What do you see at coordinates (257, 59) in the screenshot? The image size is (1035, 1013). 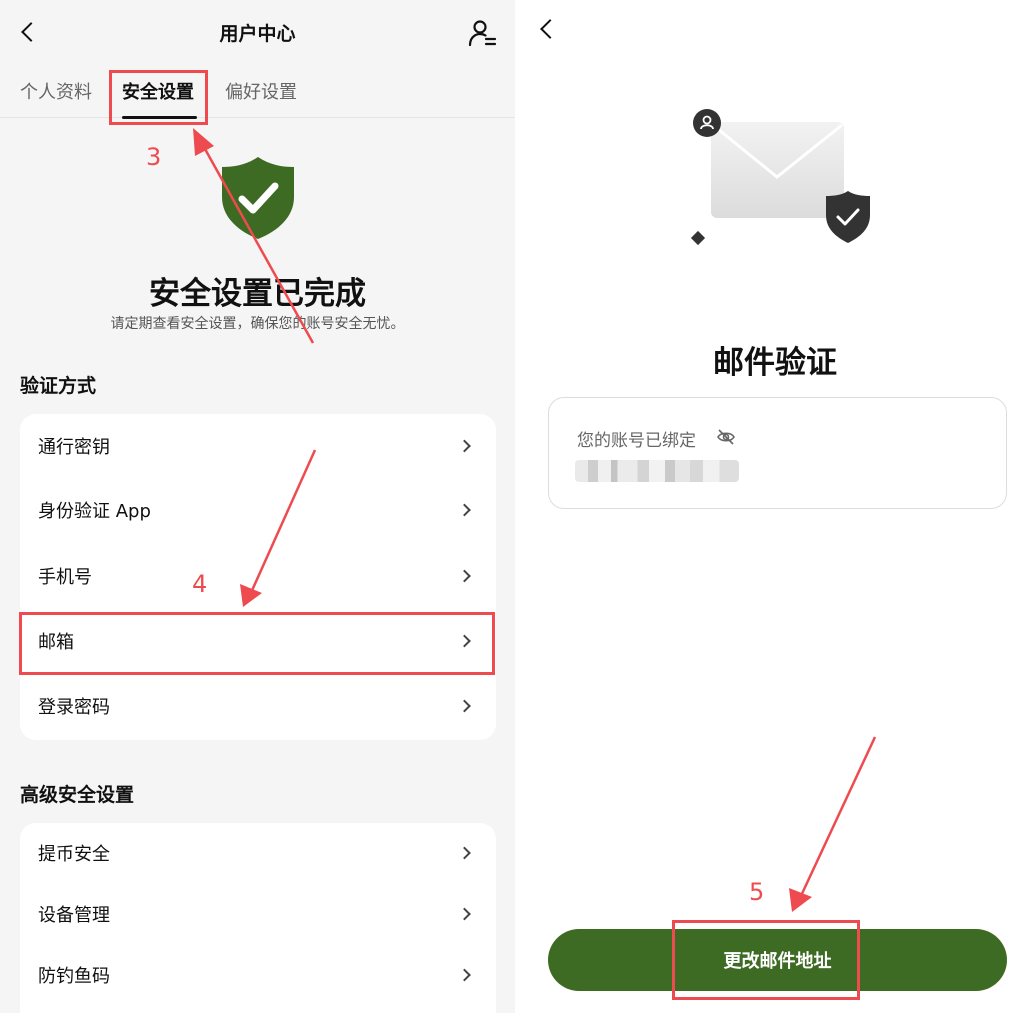 I see `top-bar: 用户中心 个人资料 安全设置 偏好设置` at bounding box center [257, 59].